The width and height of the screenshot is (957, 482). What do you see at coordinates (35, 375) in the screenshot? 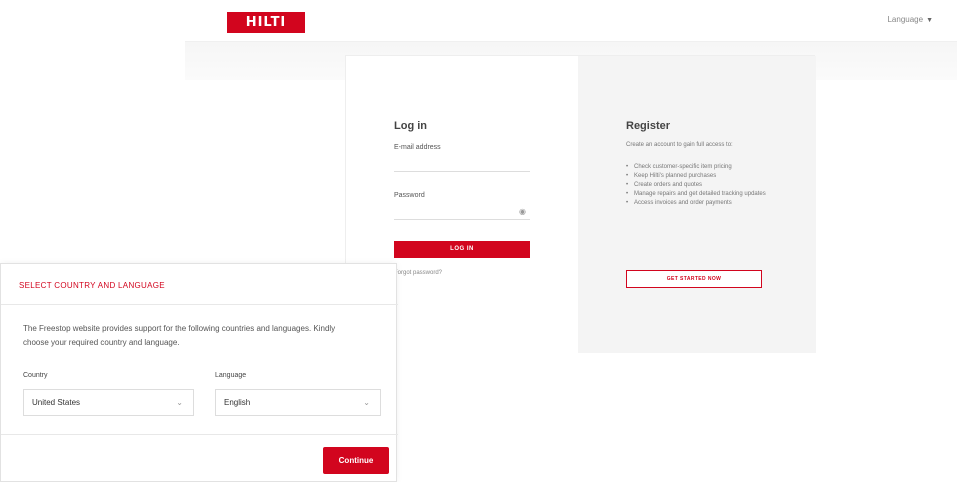
I see `country-label: Country` at bounding box center [35, 375].